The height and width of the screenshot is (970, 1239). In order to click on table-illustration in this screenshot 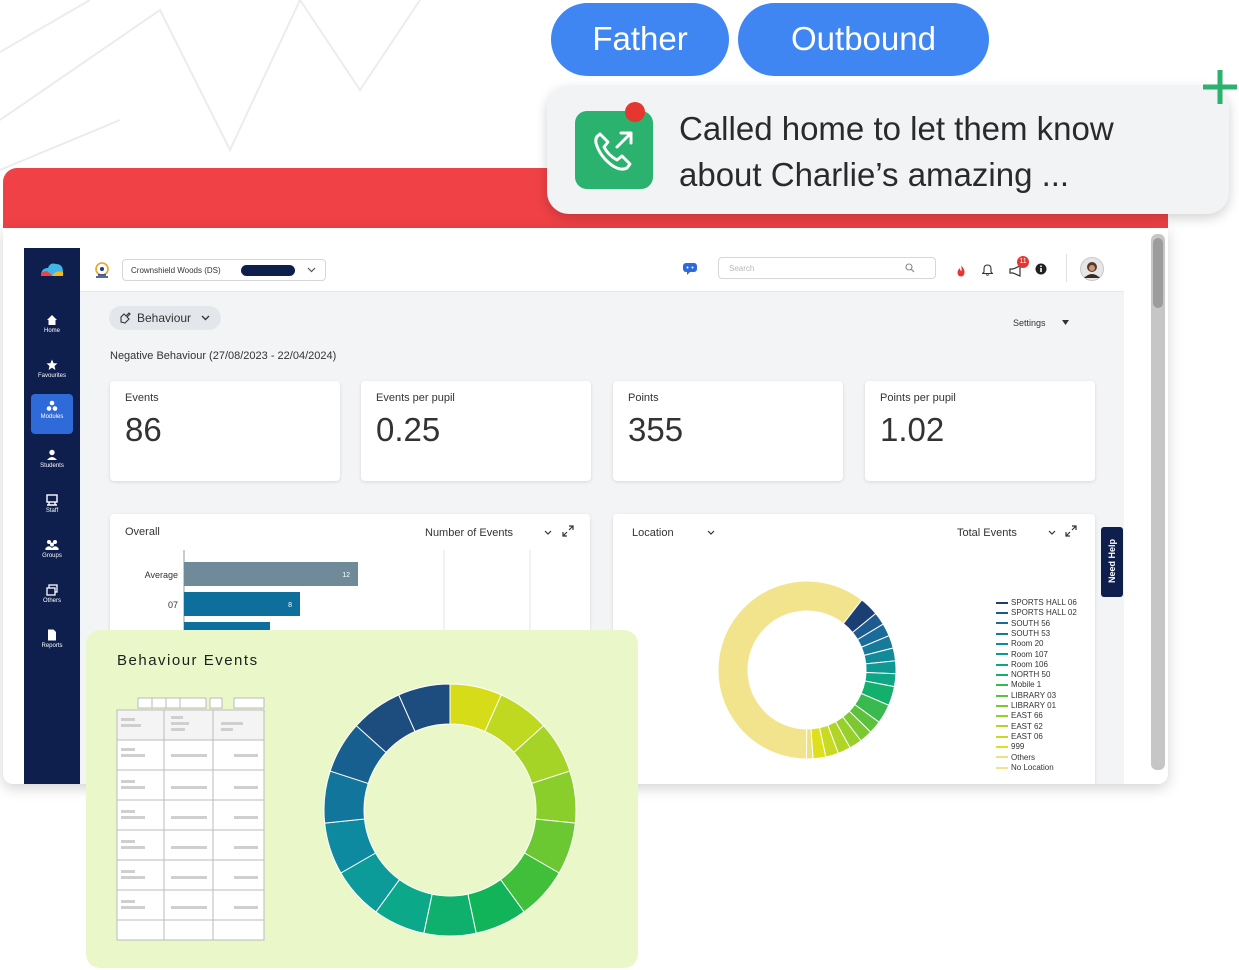, I will do `click(190, 819)`.